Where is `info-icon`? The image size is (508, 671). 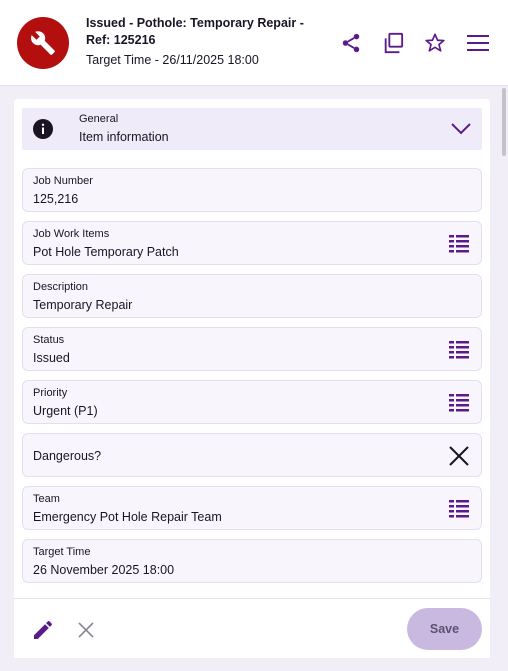
info-icon is located at coordinates (43, 129).